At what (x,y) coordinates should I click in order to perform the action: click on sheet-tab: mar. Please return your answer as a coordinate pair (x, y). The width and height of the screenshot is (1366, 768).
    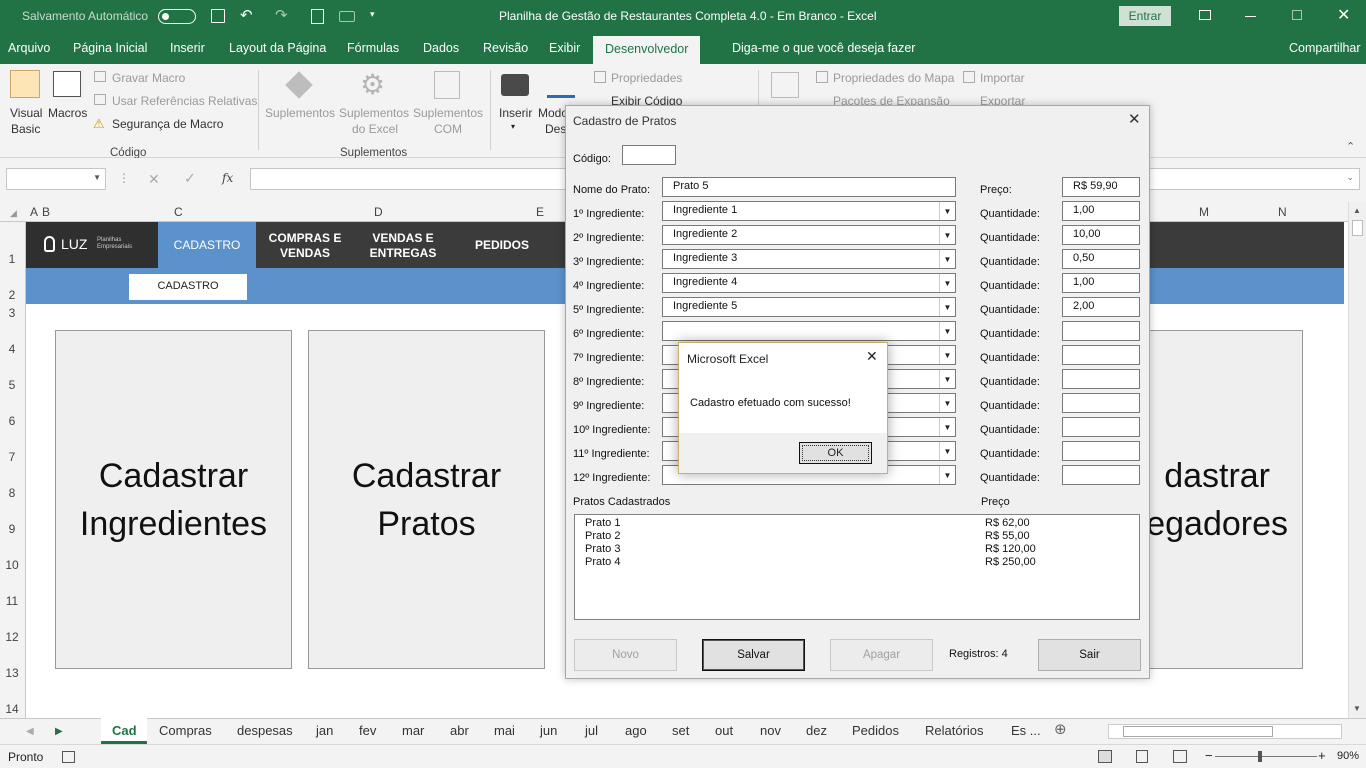
    Looking at the image, I should click on (413, 730).